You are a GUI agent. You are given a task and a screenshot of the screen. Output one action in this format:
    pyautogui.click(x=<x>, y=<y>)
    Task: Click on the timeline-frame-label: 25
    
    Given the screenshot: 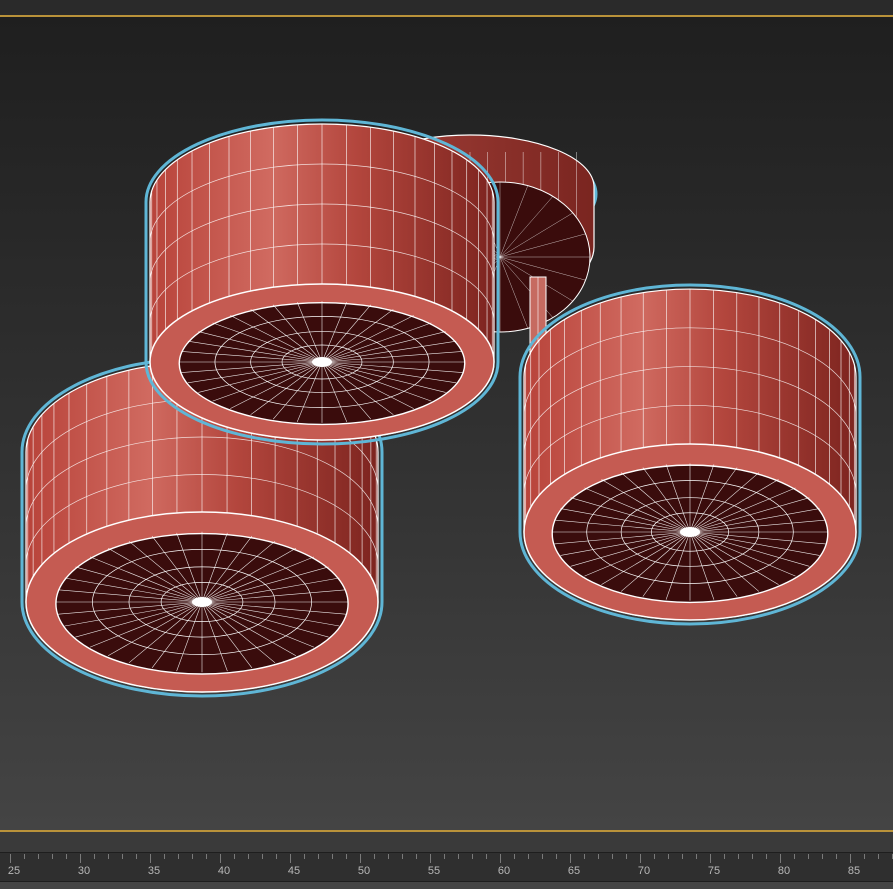 What is the action you would take?
    pyautogui.click(x=14, y=871)
    